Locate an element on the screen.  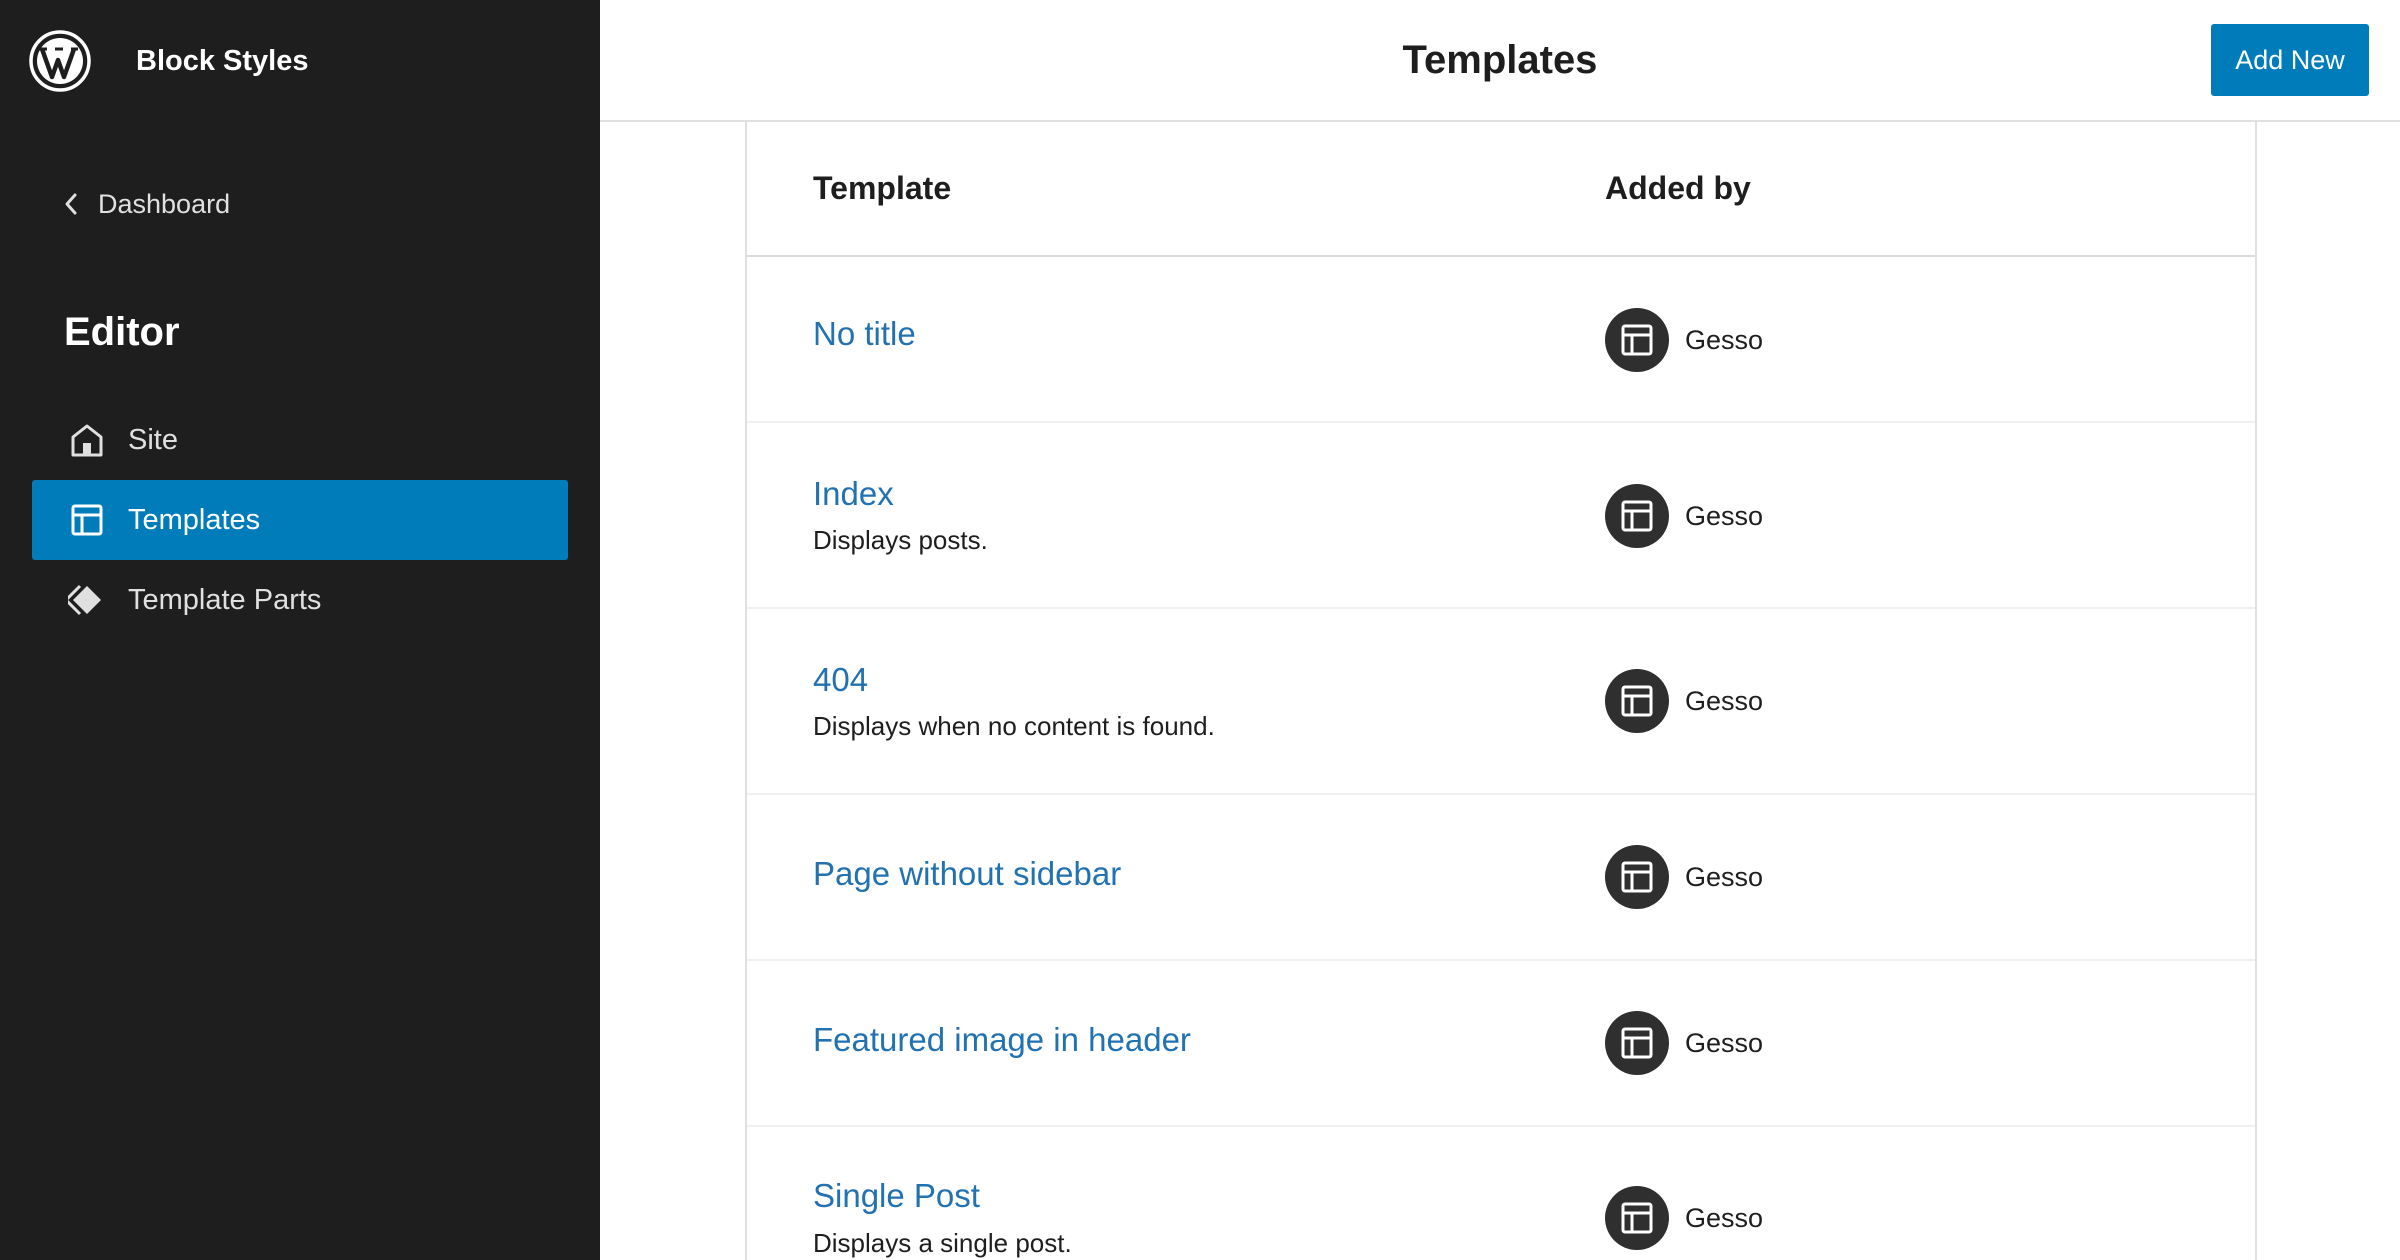
editor-heading: Editor is located at coordinates (122, 332).